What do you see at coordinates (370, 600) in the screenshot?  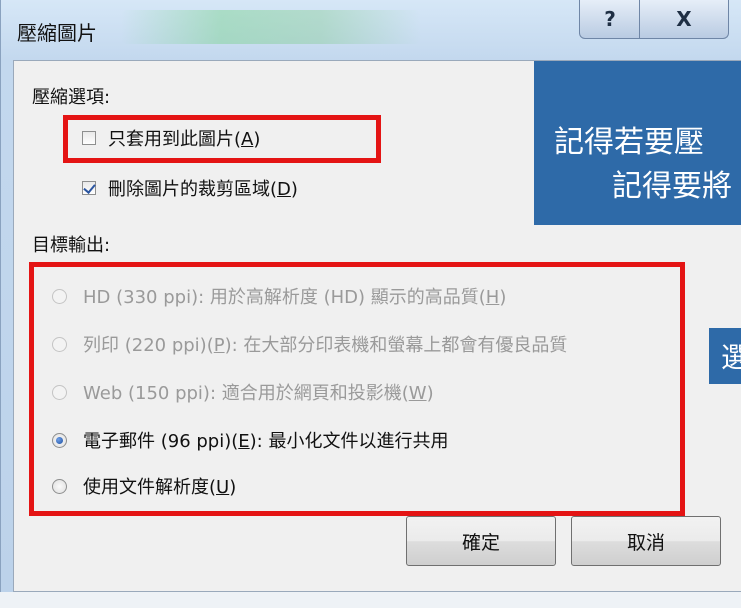 I see `background-strip` at bounding box center [370, 600].